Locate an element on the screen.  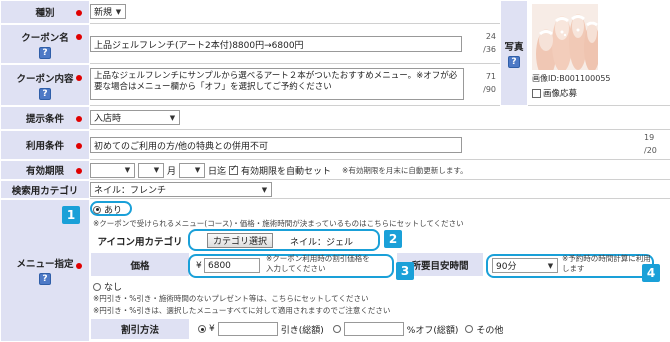
callout-badge-4: 4 is located at coordinates (651, 273).